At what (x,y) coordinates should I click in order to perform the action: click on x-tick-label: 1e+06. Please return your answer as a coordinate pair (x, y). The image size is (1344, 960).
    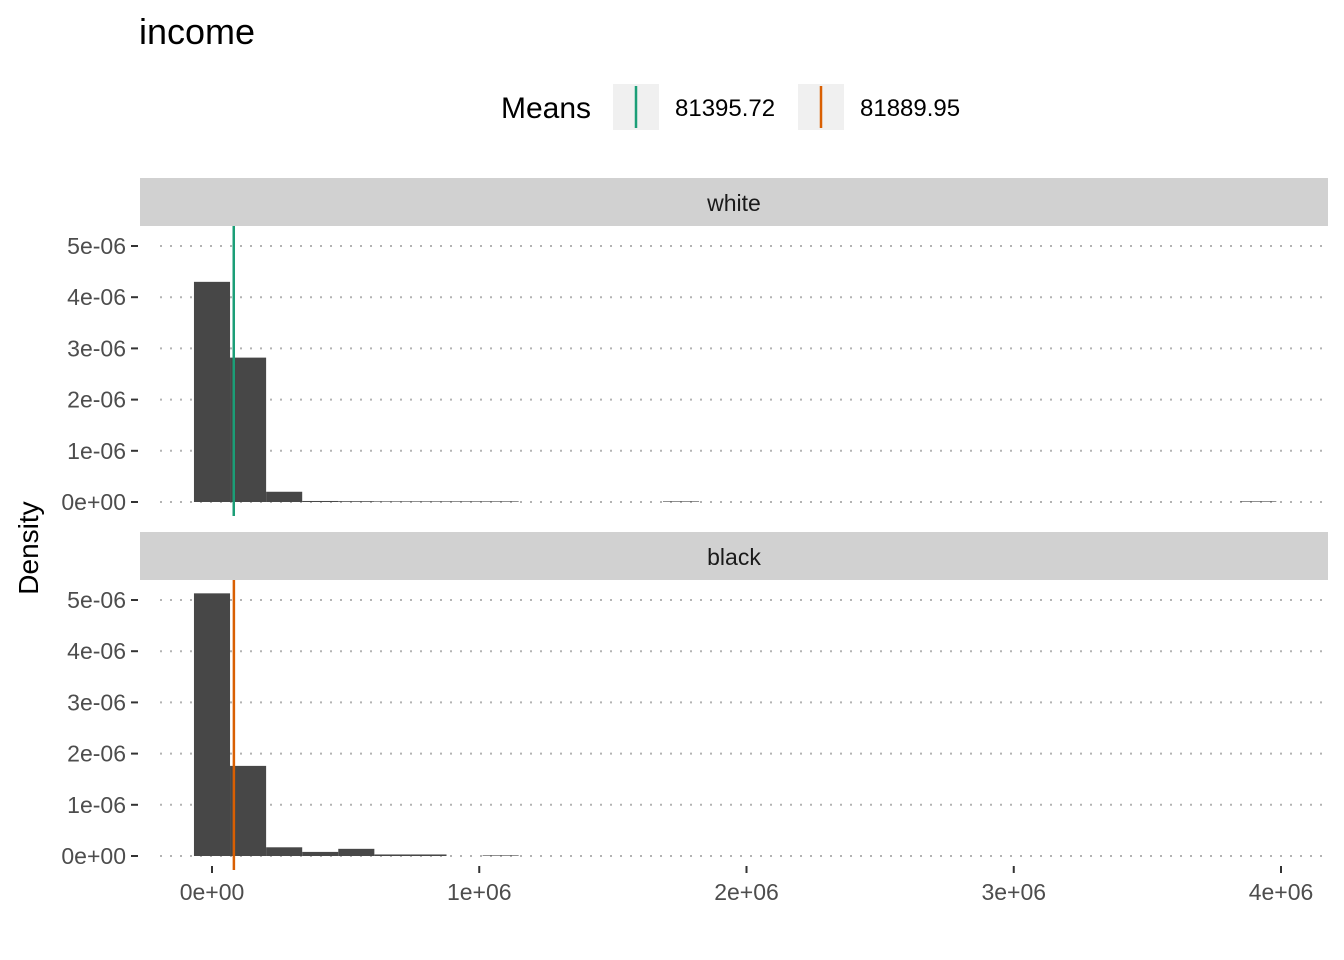
    Looking at the image, I should click on (479, 892).